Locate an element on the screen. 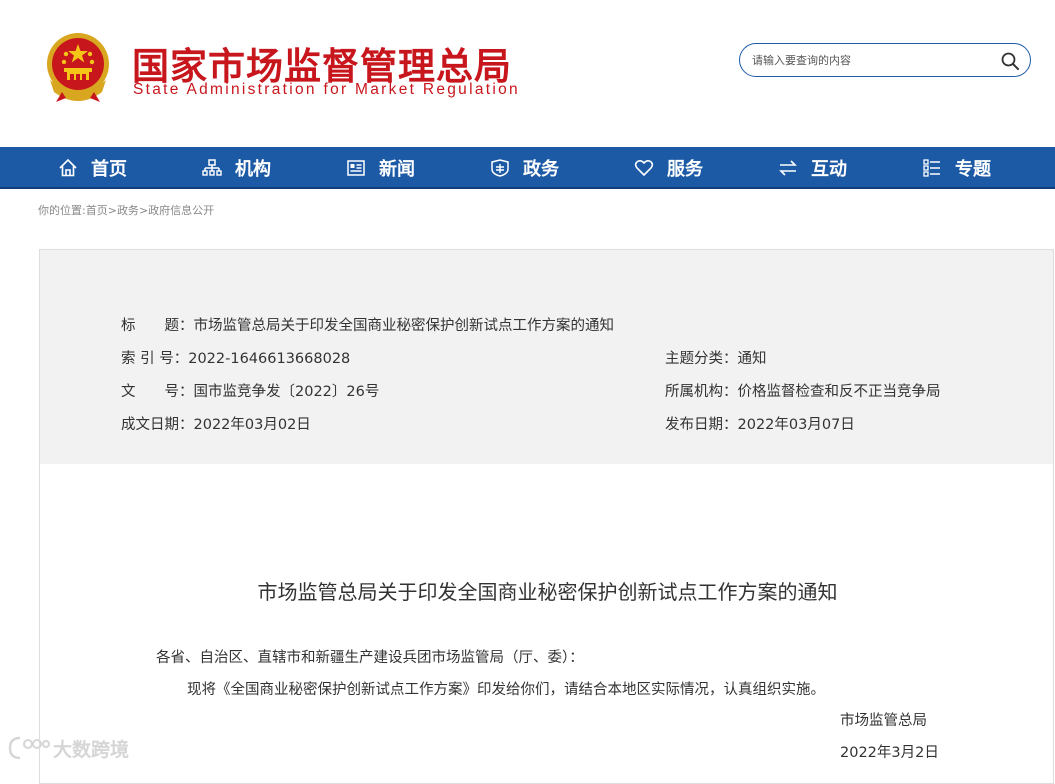 This screenshot has height=784, width=1055. meta-docno-value: 国市监竞争发〔2022〕26号 is located at coordinates (286, 392).